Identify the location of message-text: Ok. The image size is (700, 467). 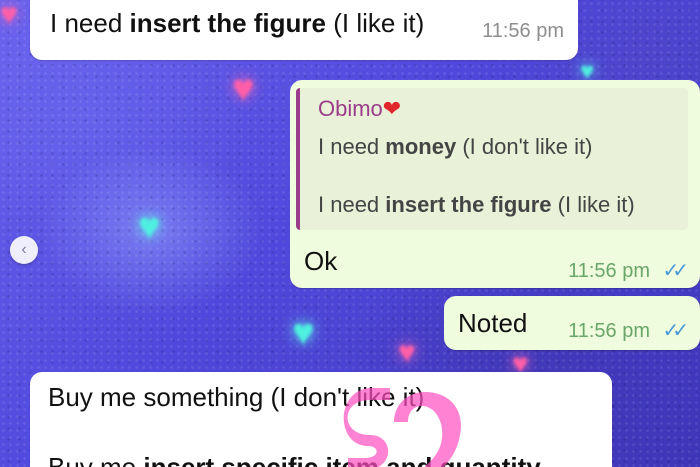
(321, 261).